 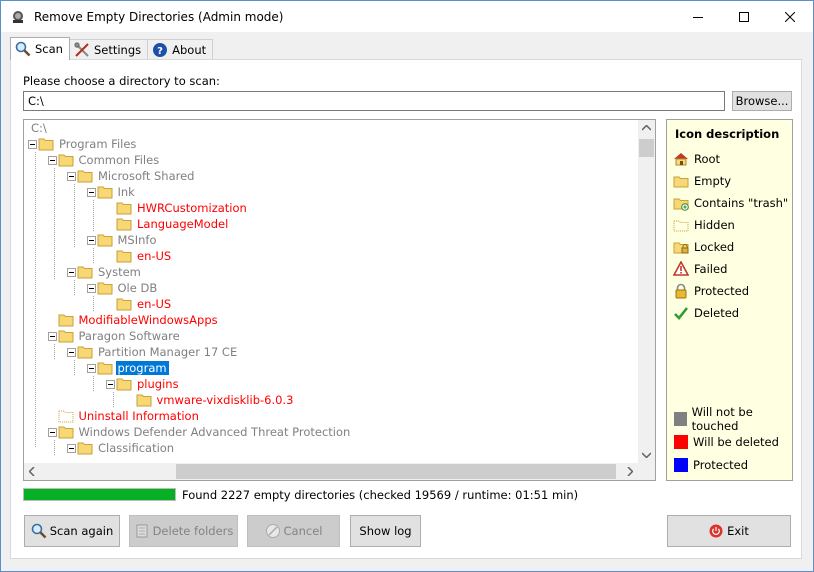 I want to click on tree-item: System, so click(x=105, y=272).